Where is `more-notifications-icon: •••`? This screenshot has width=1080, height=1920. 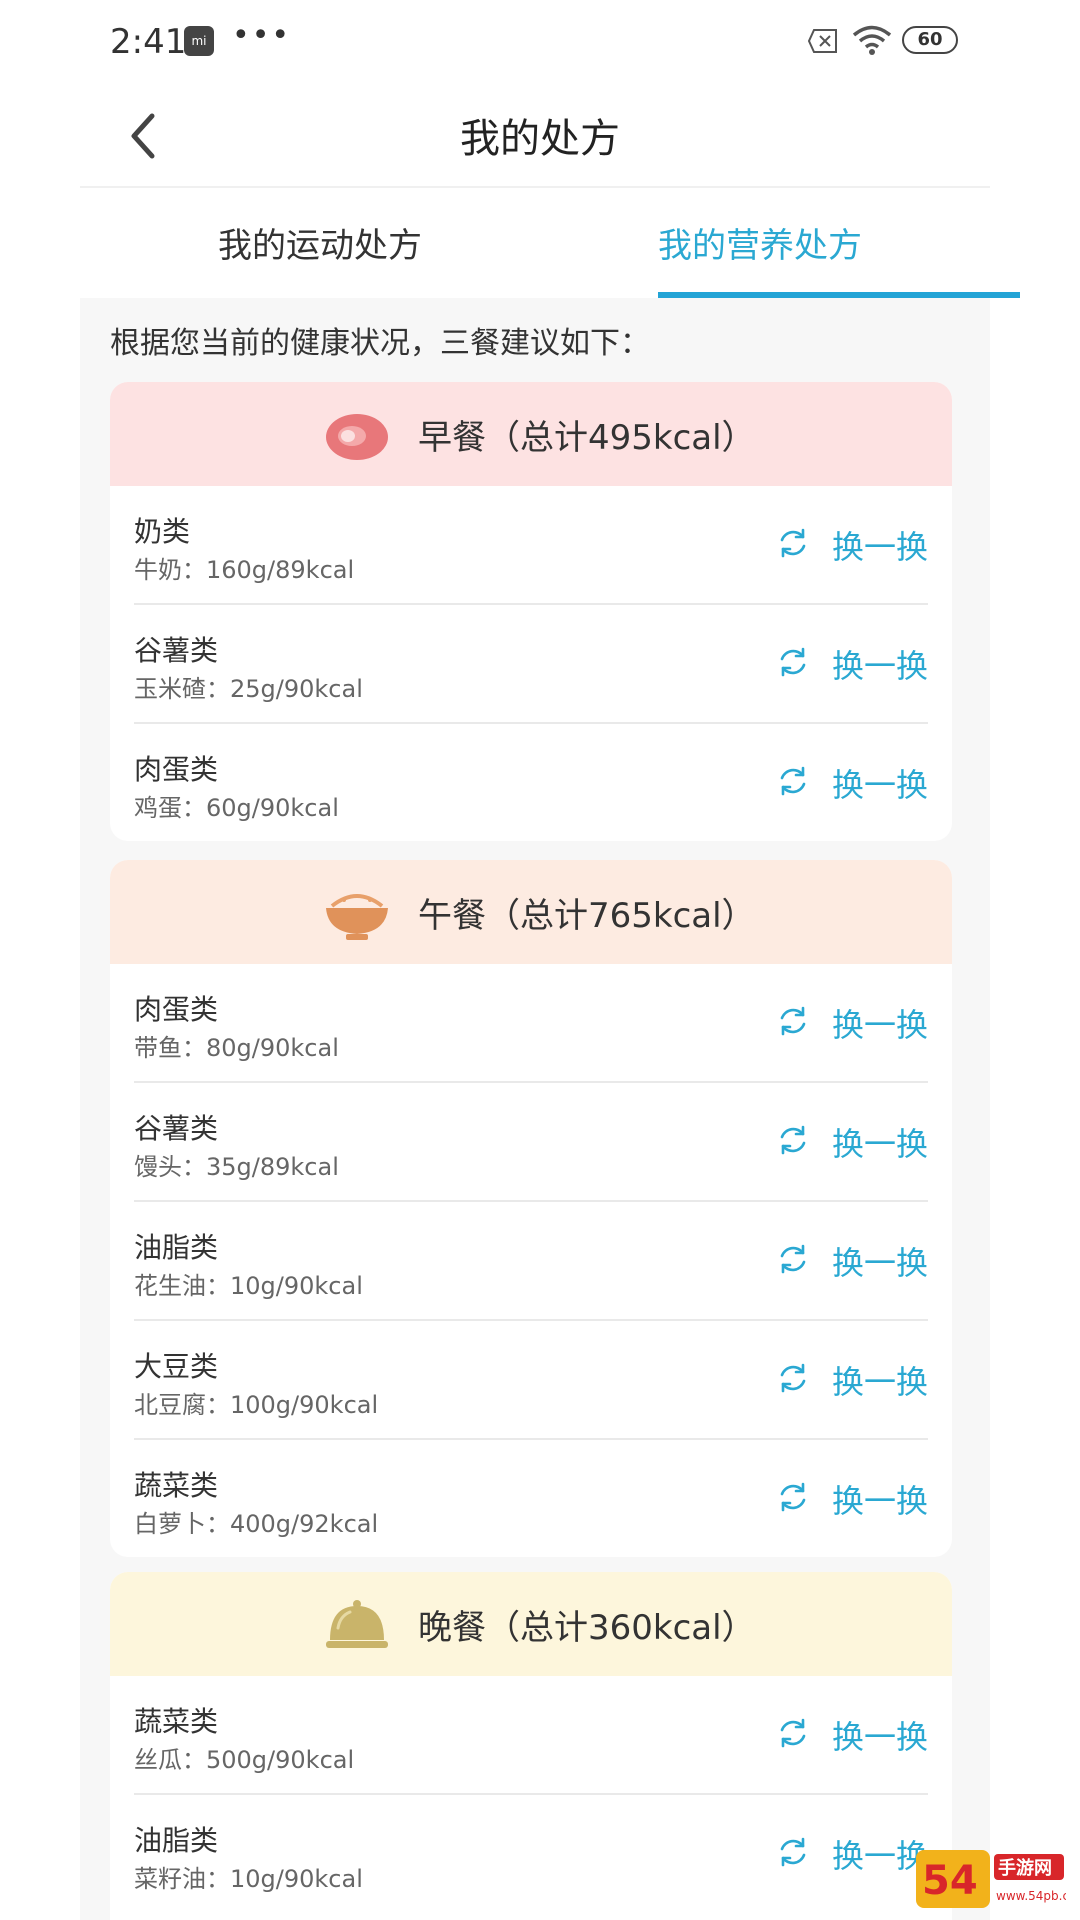 more-notifications-icon: ••• is located at coordinates (262, 35).